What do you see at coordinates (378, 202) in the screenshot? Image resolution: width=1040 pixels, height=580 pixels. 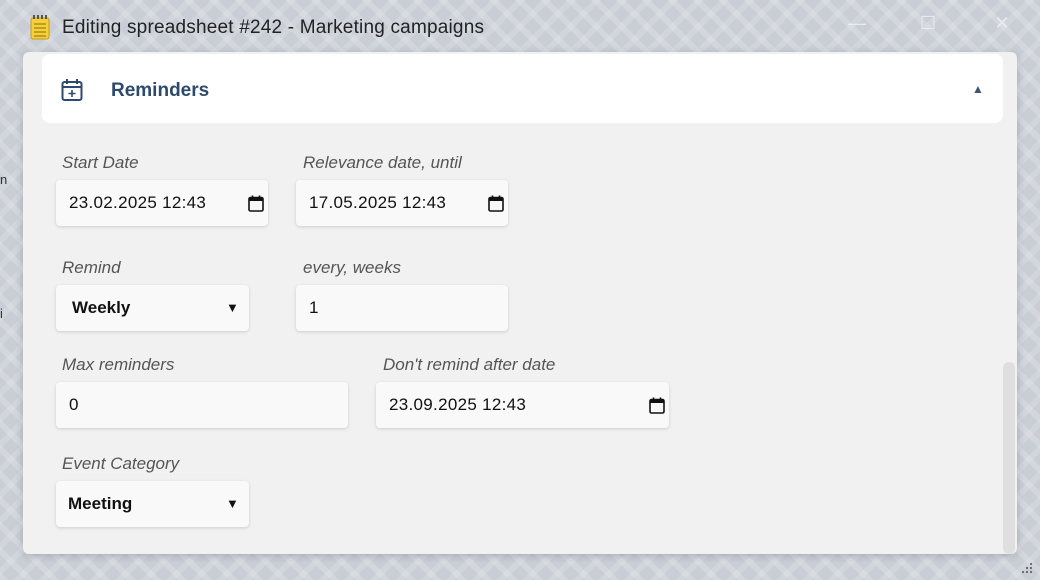 I see `relevance-date-value: 17.05.2025 12:43` at bounding box center [378, 202].